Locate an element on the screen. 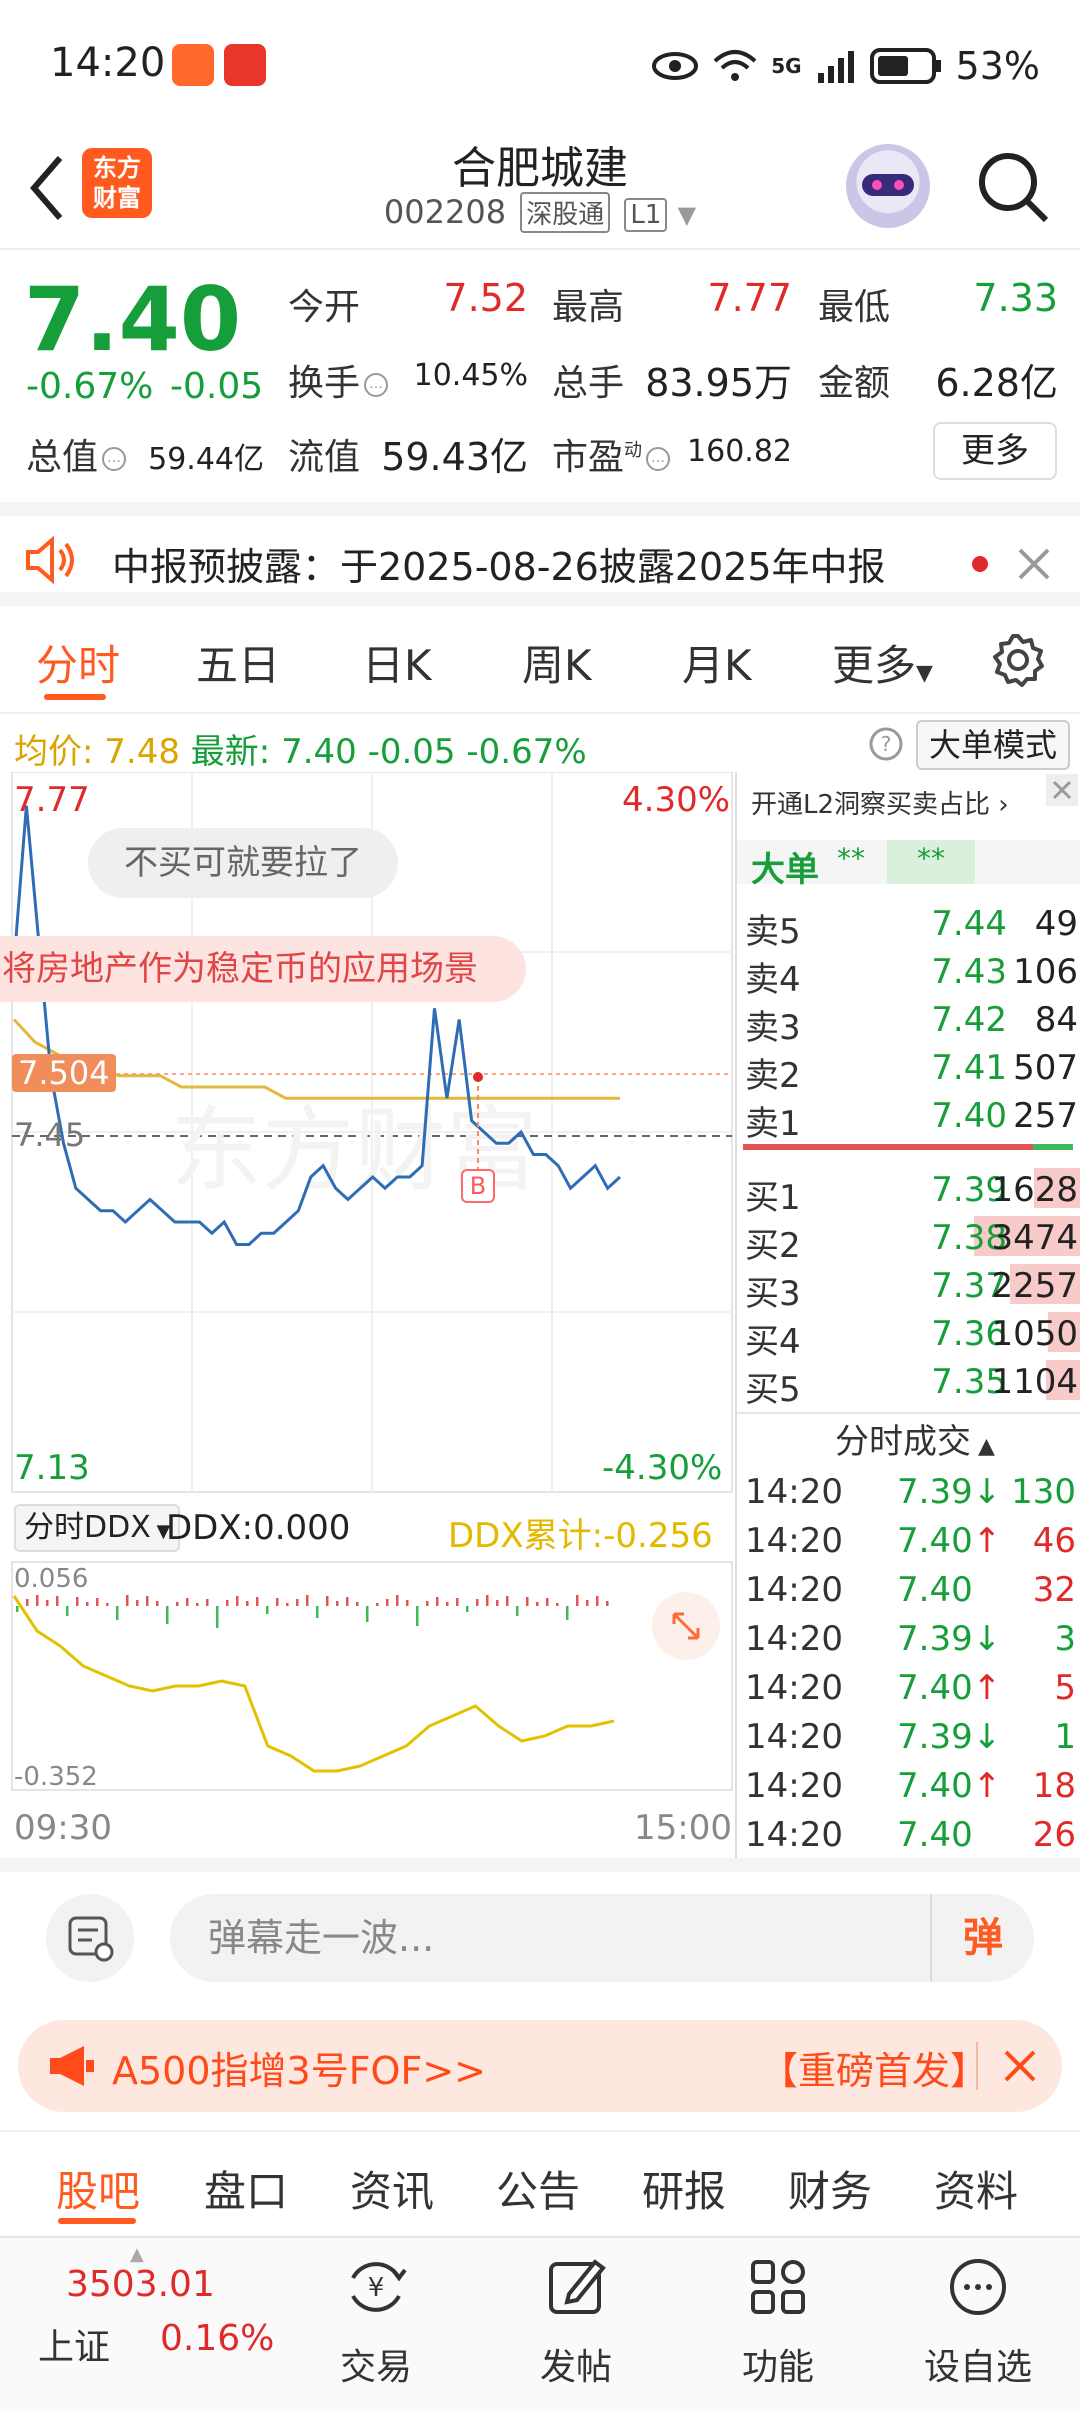  big-order-label: 大单 is located at coordinates (785, 870).